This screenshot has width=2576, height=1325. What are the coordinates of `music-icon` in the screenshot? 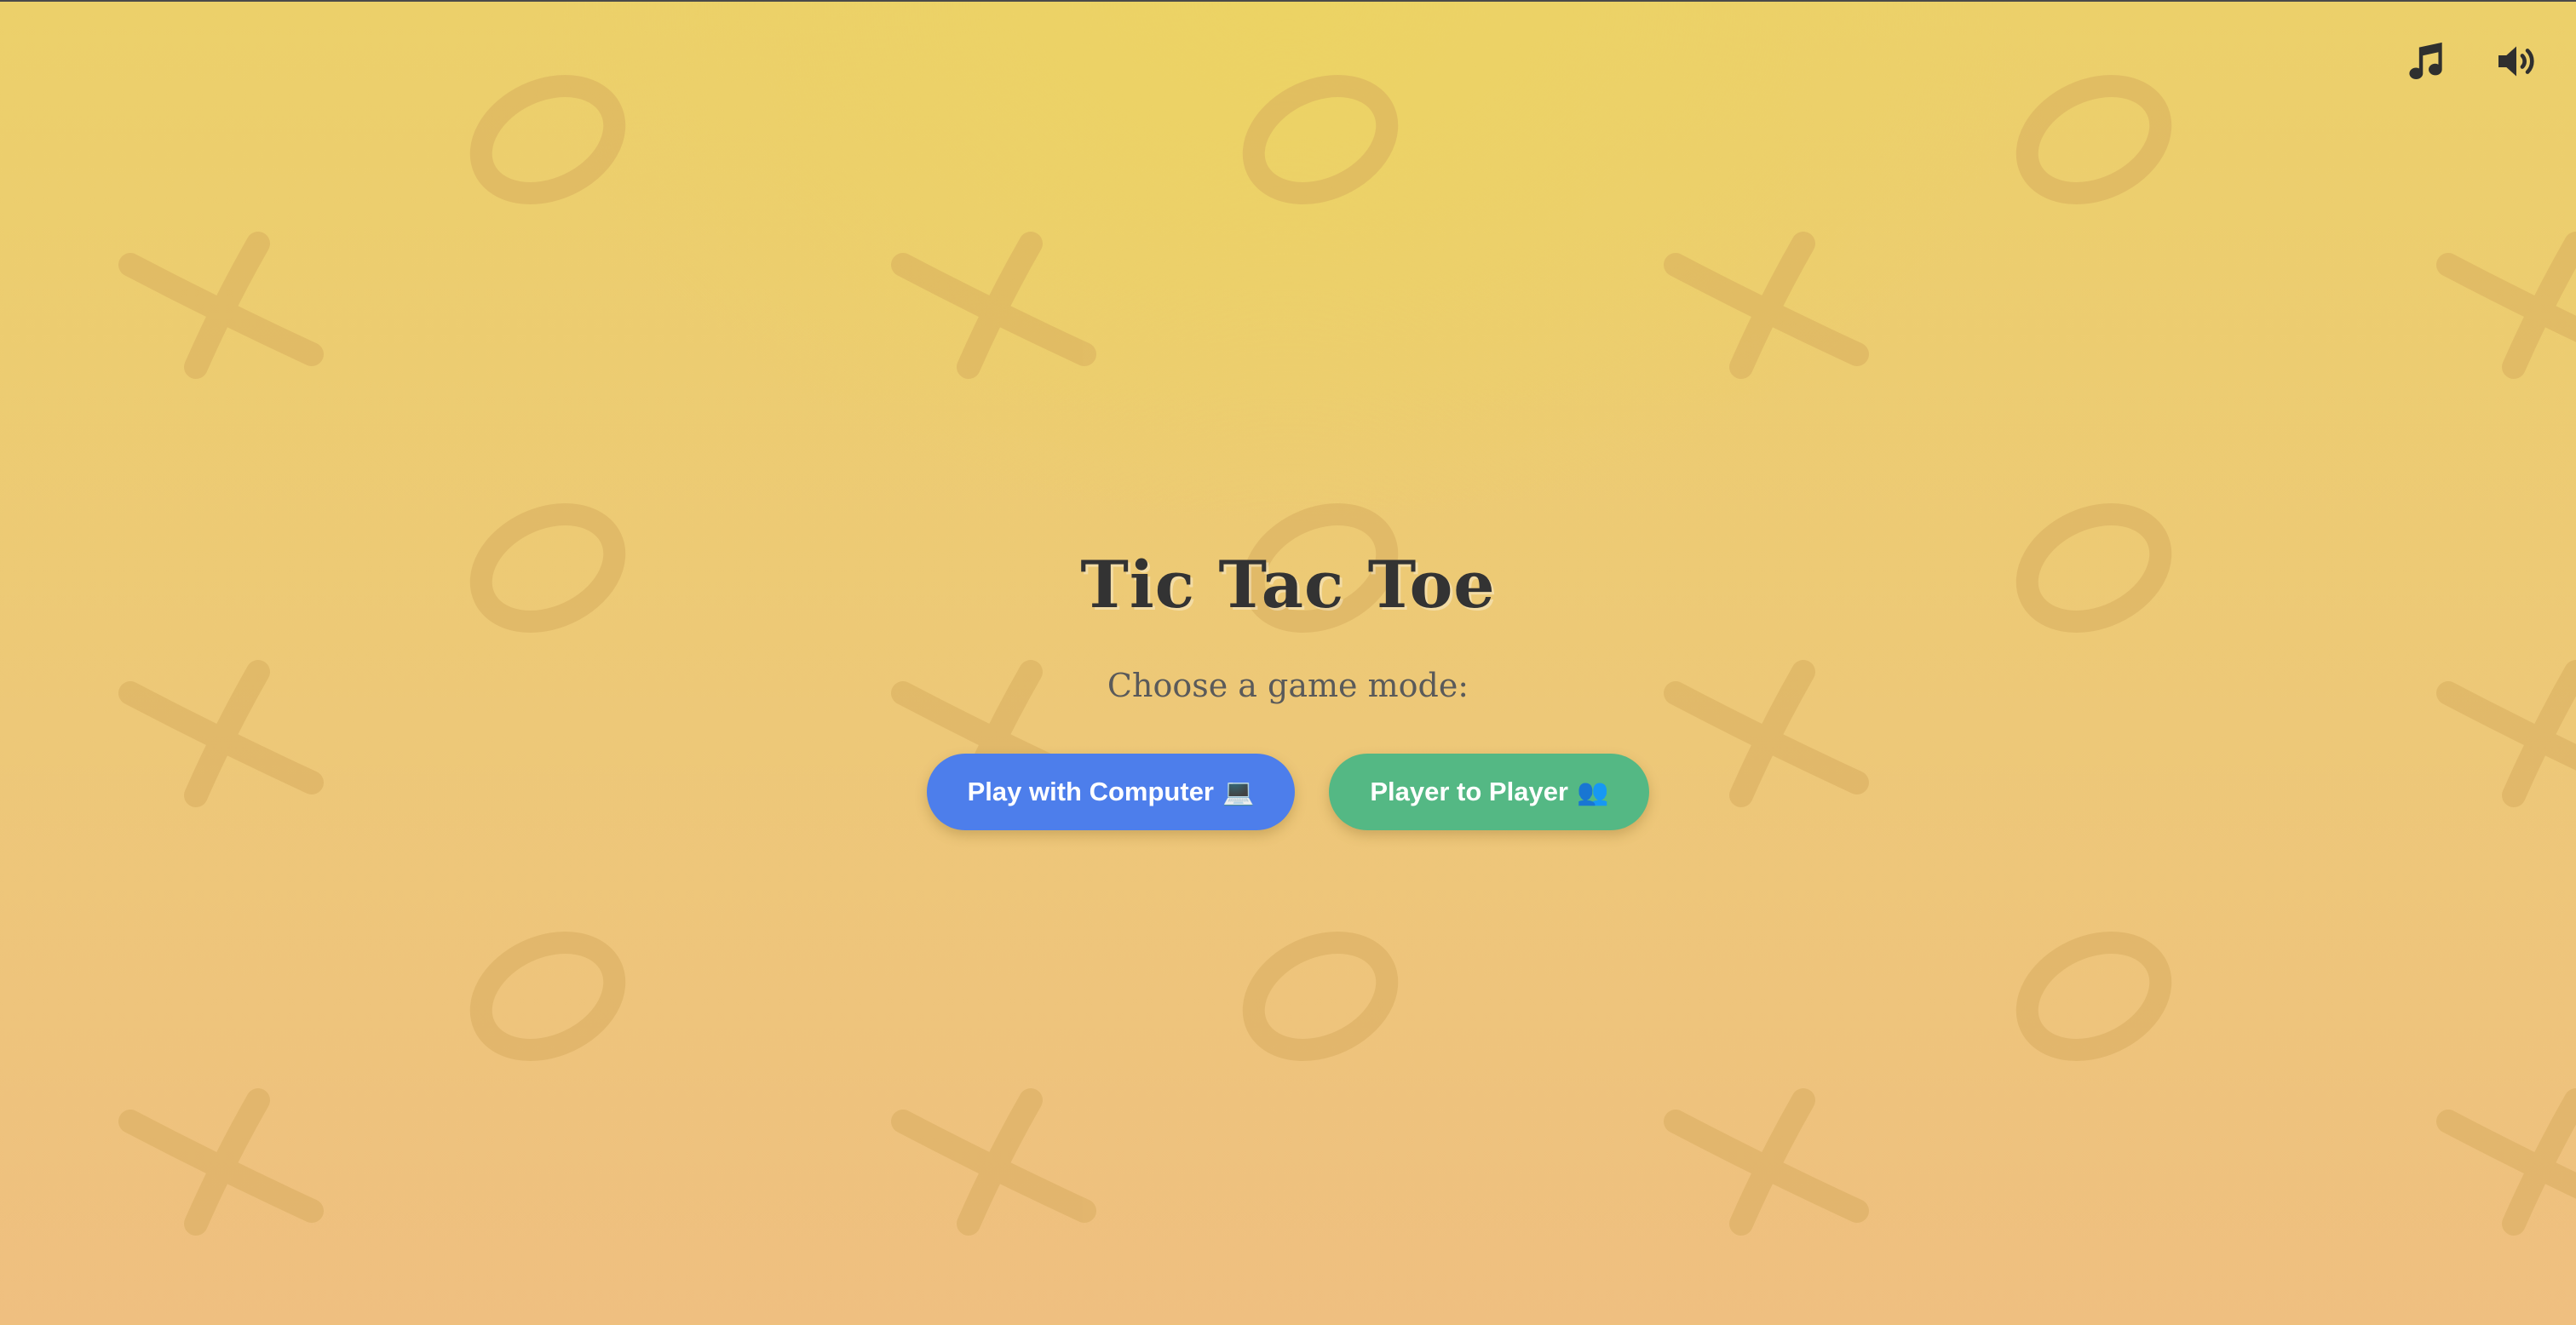 It's located at (2425, 60).